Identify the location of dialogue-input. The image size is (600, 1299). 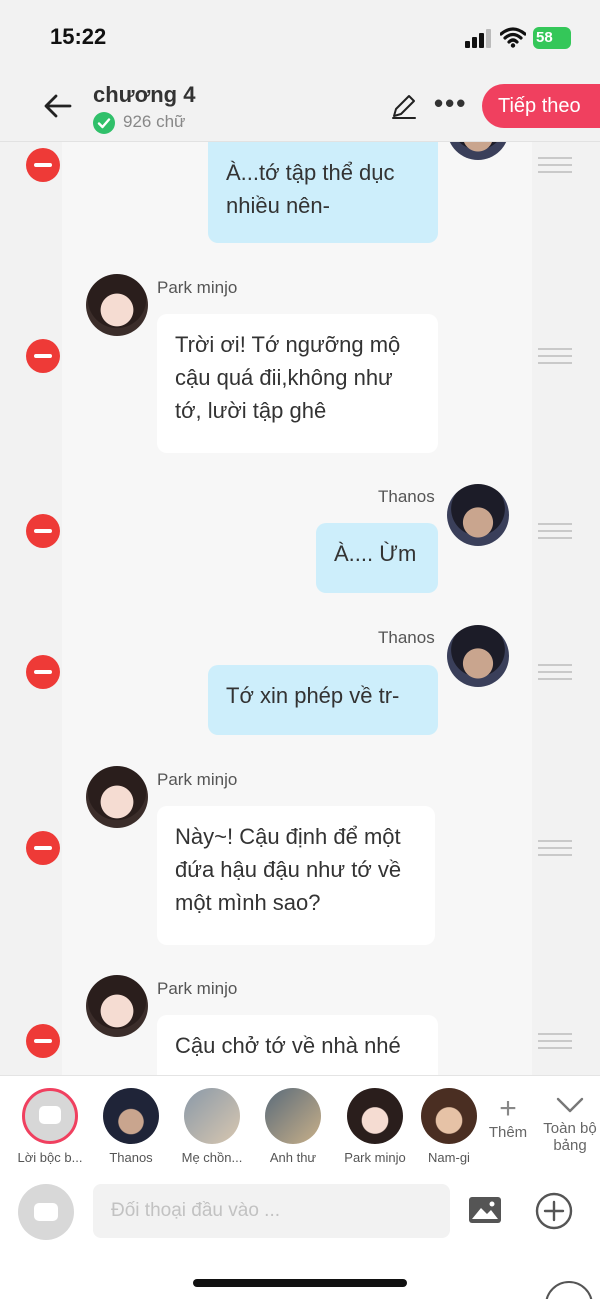
(271, 1211).